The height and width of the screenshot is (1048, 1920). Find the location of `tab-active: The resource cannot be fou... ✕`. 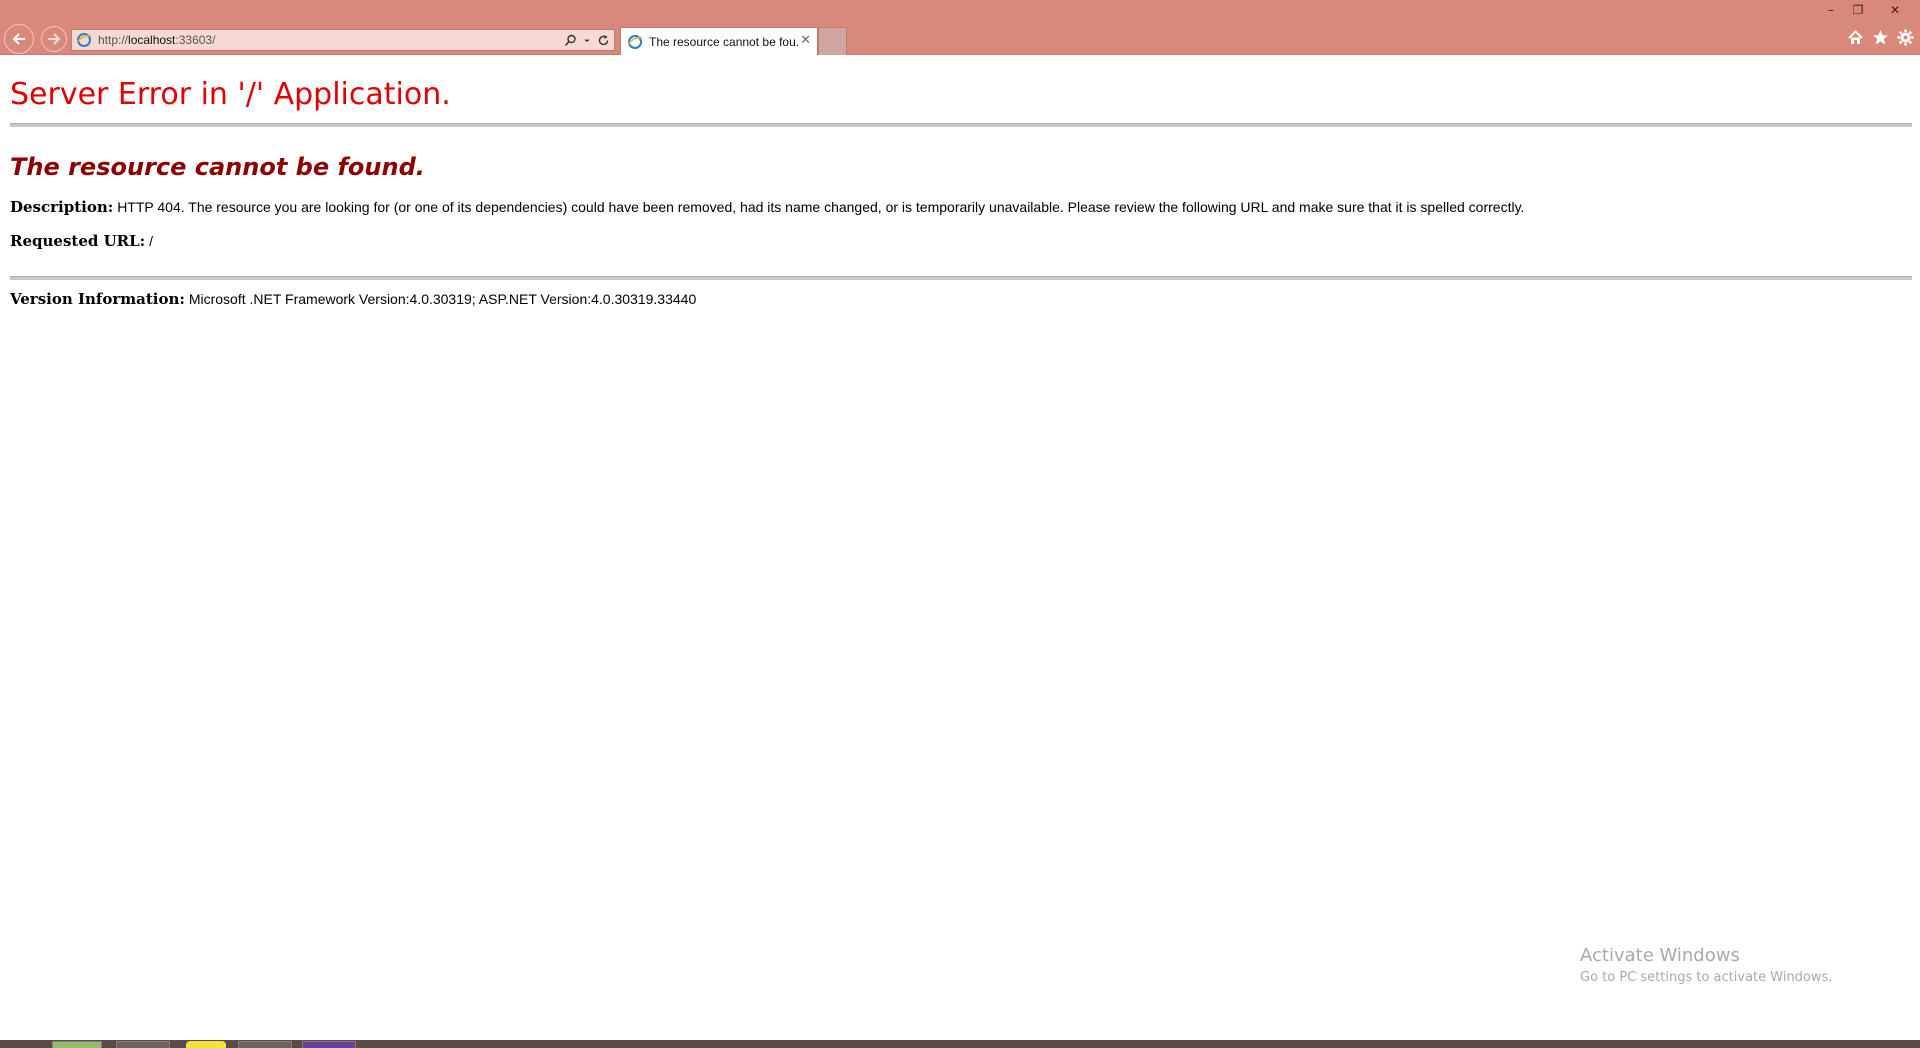

tab-active: The resource cannot be fou... ✕ is located at coordinates (719, 41).